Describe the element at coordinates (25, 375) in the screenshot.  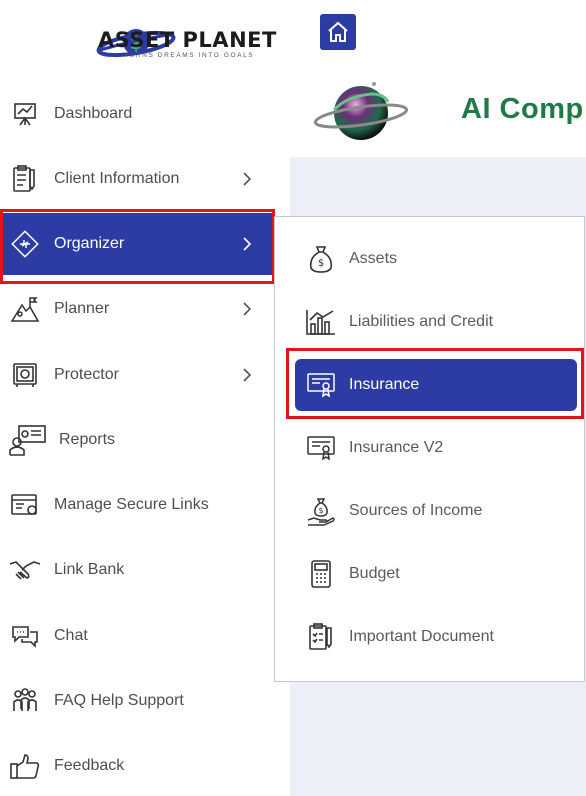
I see `safe-icon` at that location.